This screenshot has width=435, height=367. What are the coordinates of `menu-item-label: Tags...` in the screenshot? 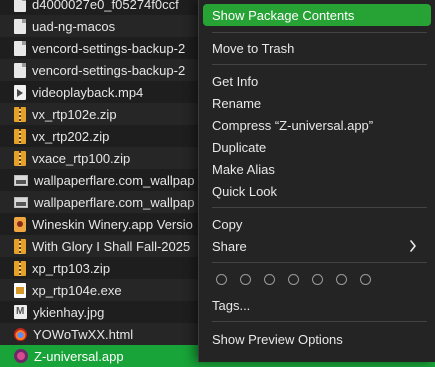 It's located at (231, 305).